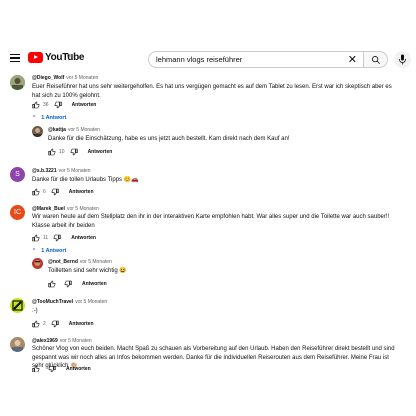 This screenshot has height=416, width=416. Describe the element at coordinates (48, 209) in the screenshot. I see `comment-author: @Marek_Buel` at that location.